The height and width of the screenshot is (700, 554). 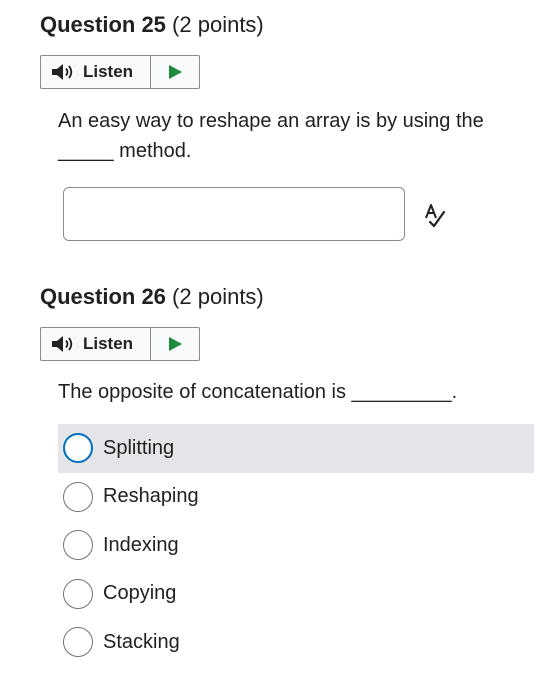 I want to click on option-copying: Copying, so click(x=296, y=594).